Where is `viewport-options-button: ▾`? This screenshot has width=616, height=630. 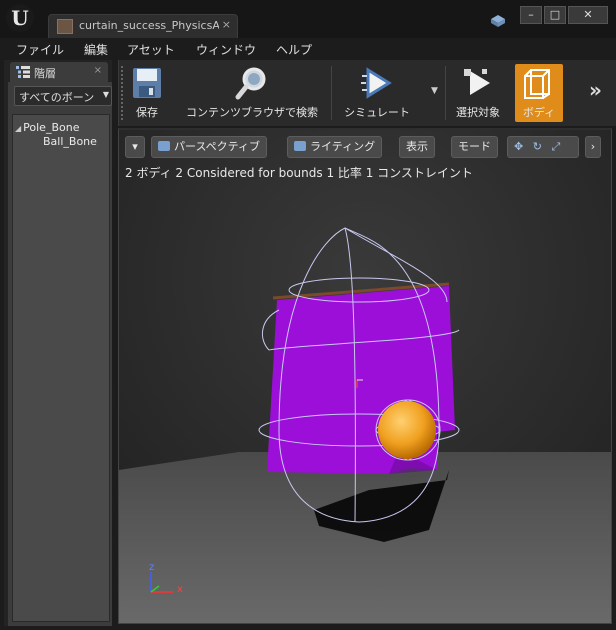 viewport-options-button: ▾ is located at coordinates (135, 147).